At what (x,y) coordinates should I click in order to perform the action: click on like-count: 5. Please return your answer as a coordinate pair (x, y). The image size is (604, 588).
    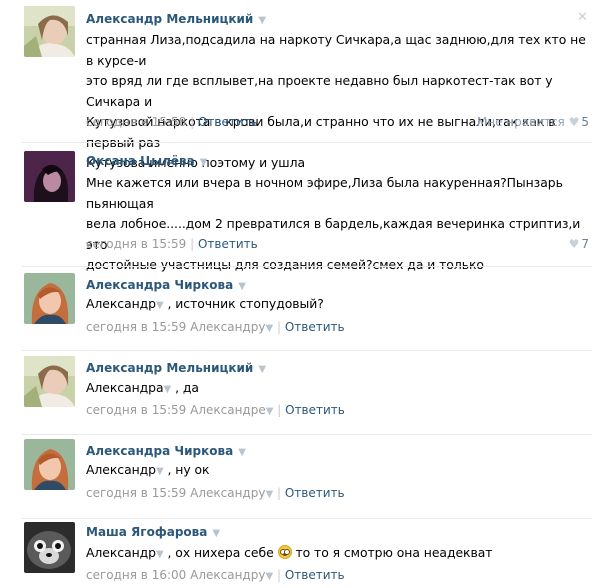
    Looking at the image, I should click on (585, 122).